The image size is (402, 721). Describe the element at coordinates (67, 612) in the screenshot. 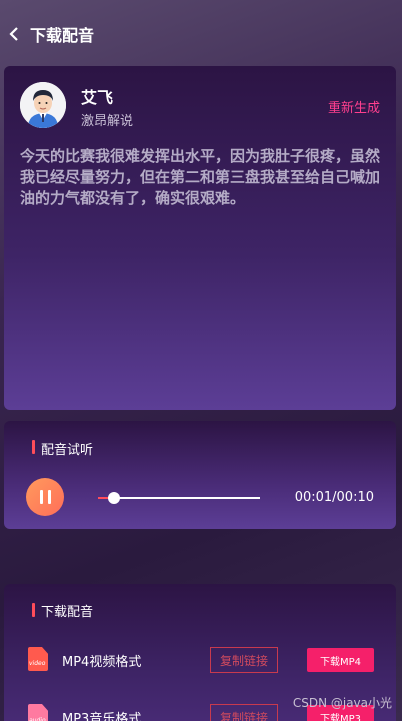

I see `download-title: 下载配音` at that location.